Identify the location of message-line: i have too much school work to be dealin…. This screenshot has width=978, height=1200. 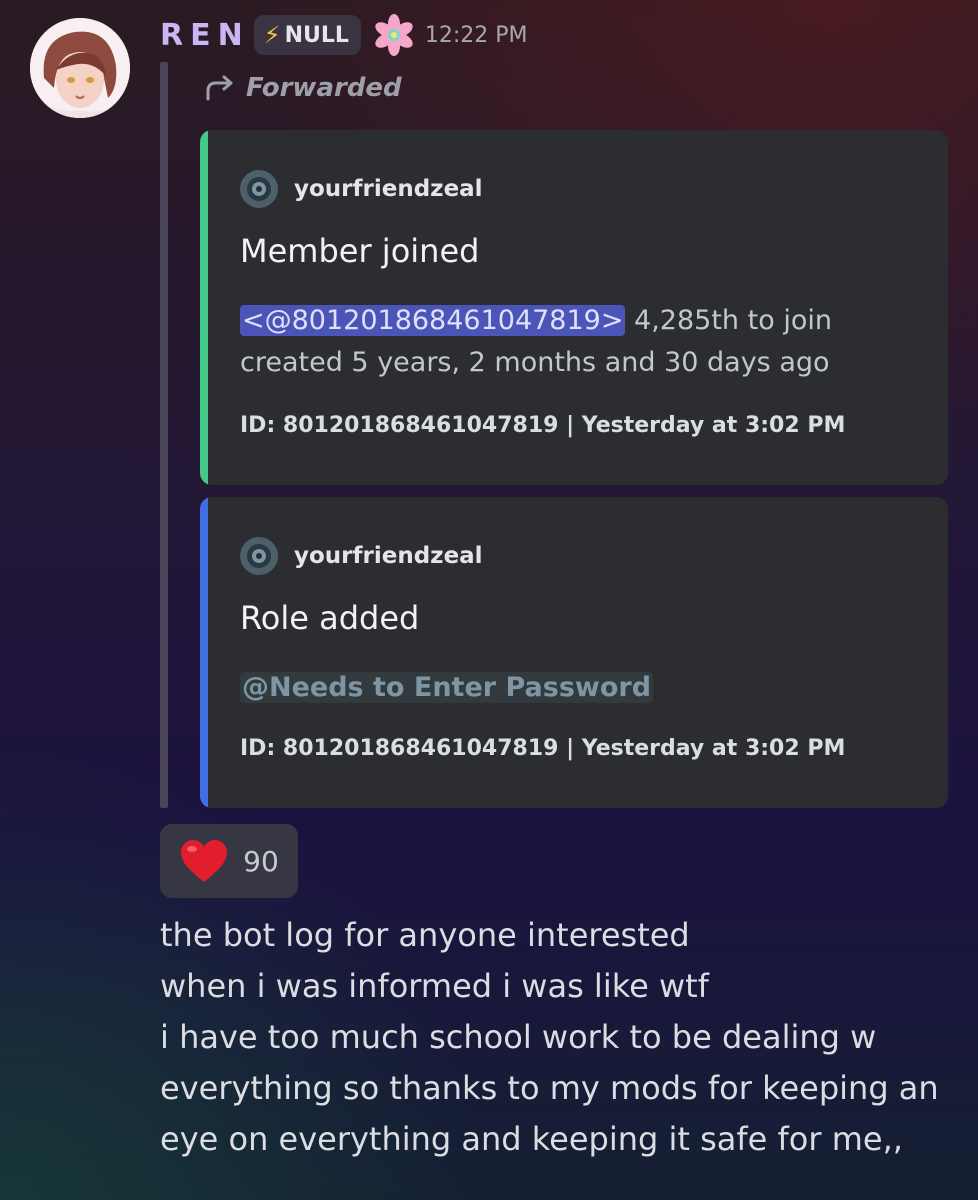
(518, 1037).